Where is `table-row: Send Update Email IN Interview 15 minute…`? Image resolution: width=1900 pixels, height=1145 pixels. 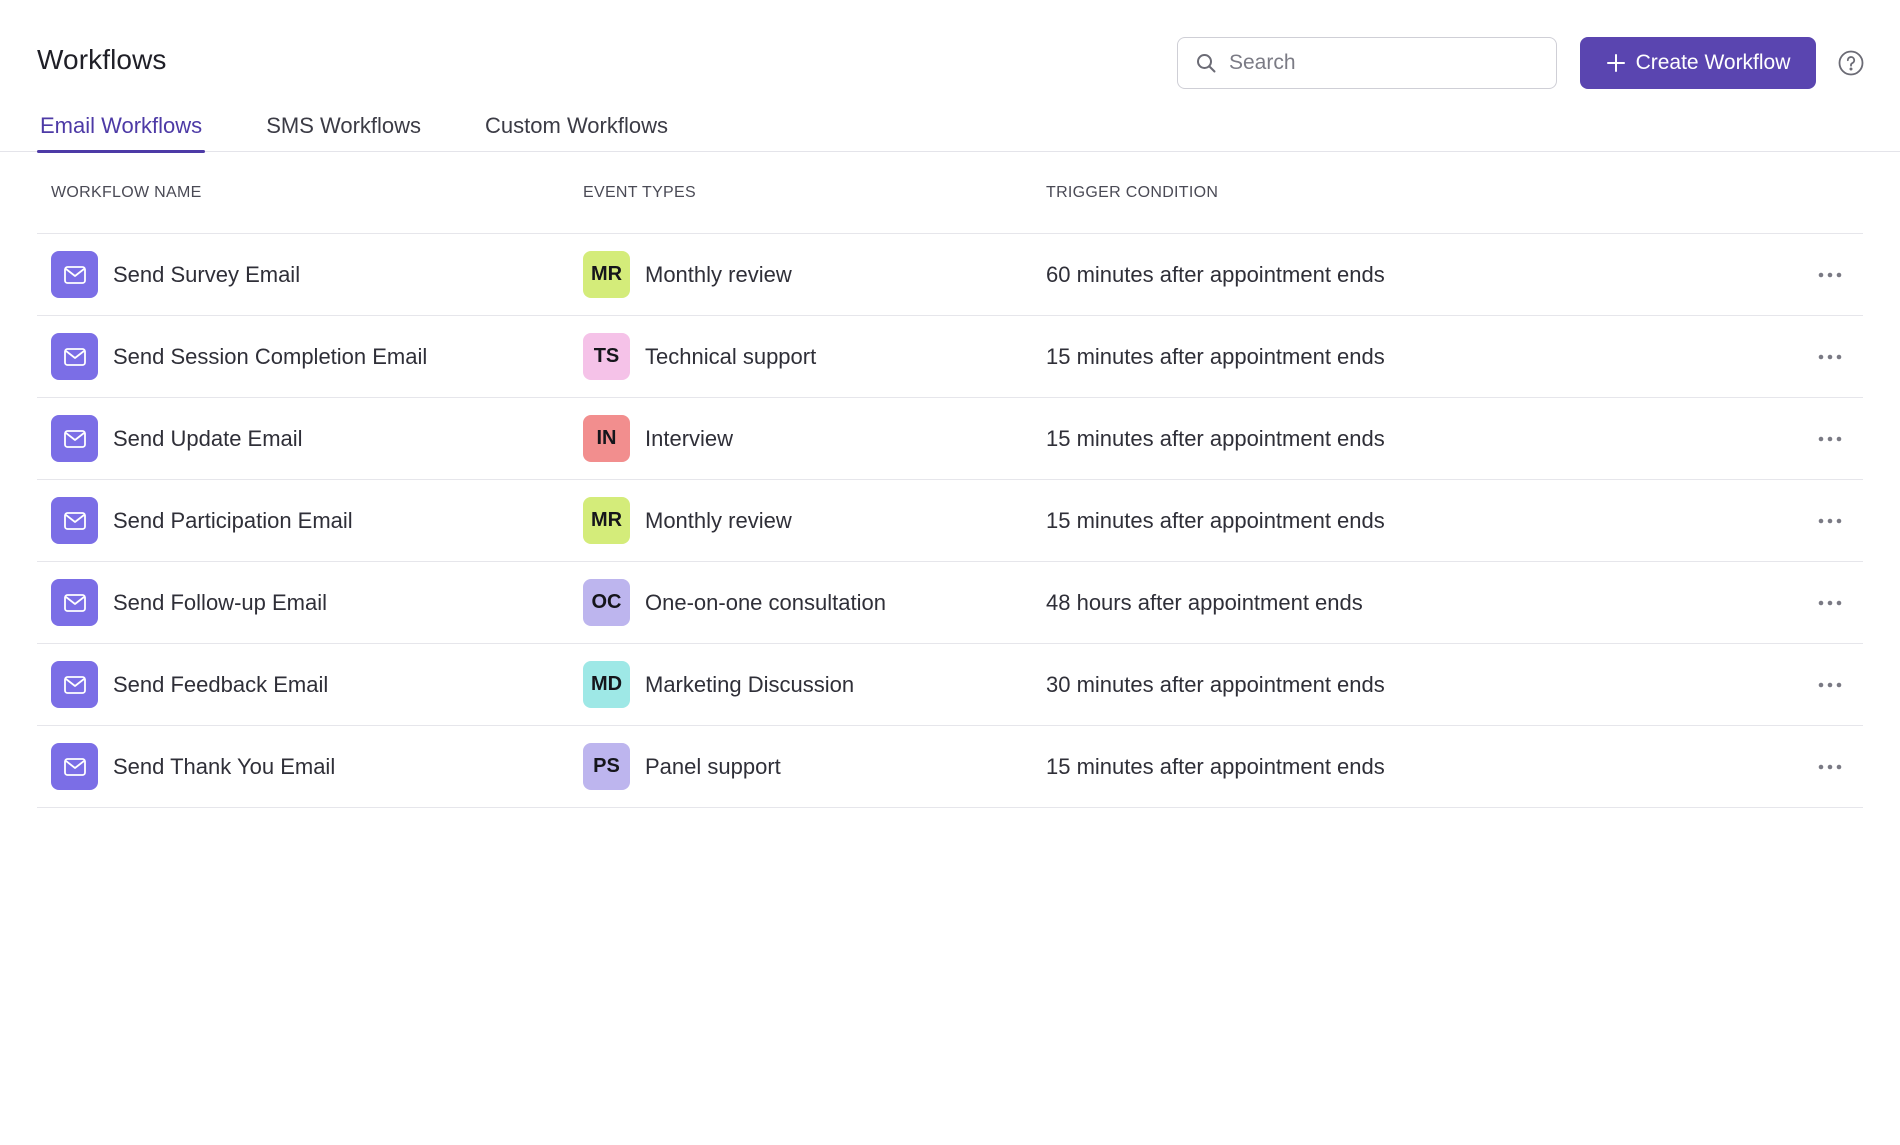 table-row: Send Update Email IN Interview 15 minute… is located at coordinates (950, 439).